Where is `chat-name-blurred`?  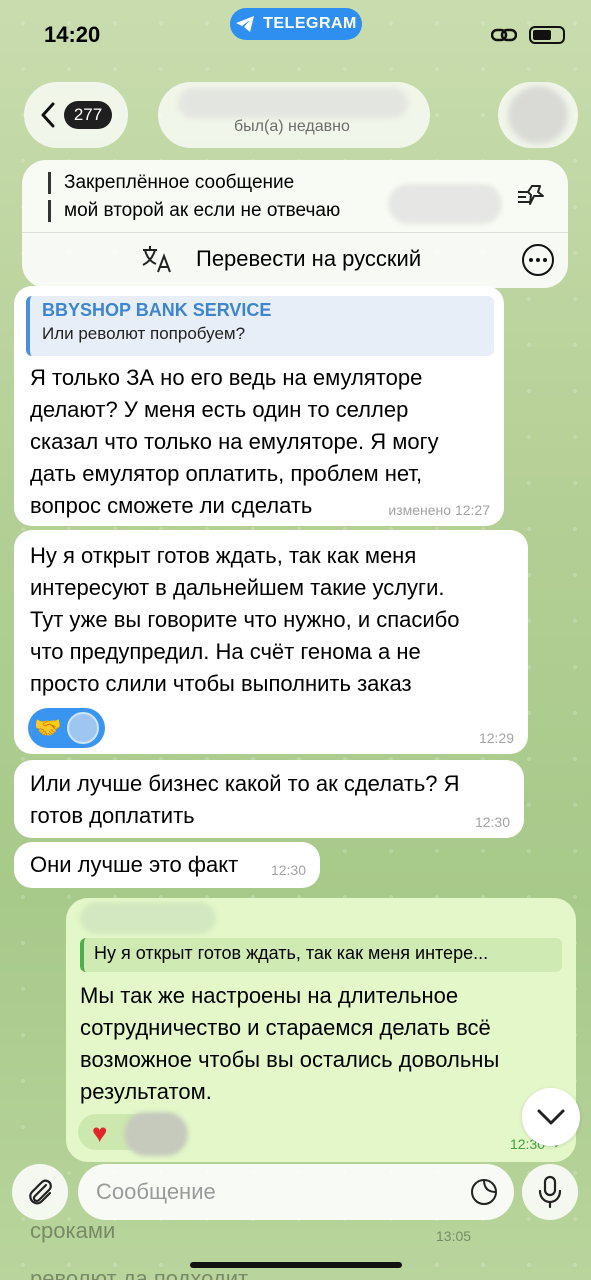
chat-name-blurred is located at coordinates (293, 103).